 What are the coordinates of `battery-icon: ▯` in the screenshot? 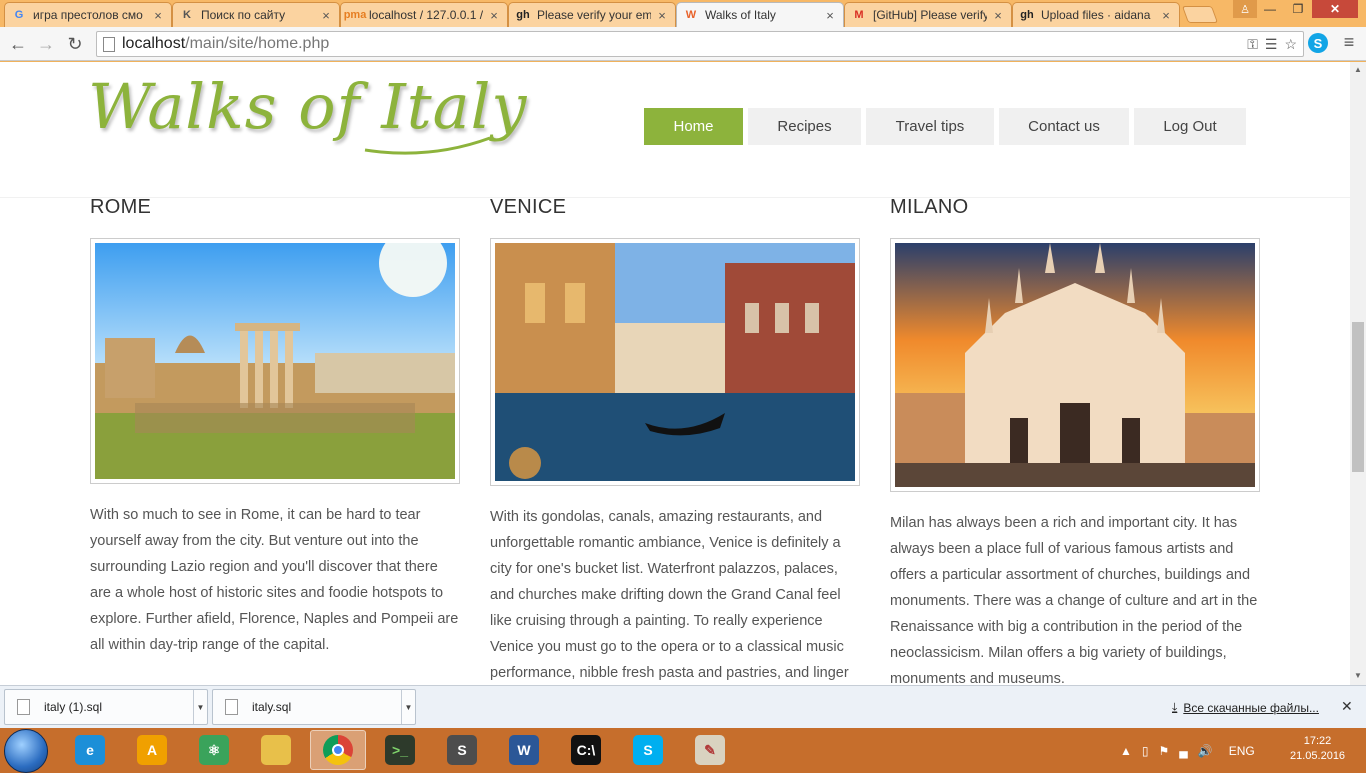 It's located at (1145, 751).